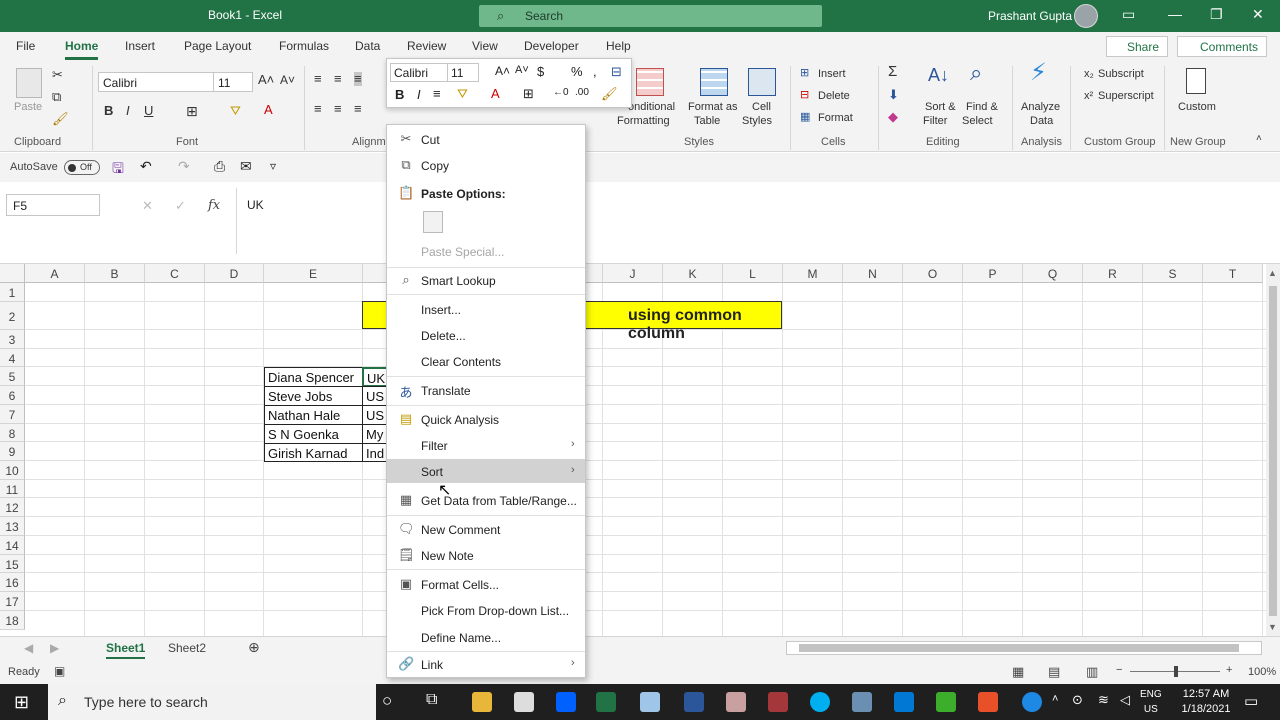  What do you see at coordinates (28, 648) in the screenshot?
I see `prev-sheet-icon: ◀` at bounding box center [28, 648].